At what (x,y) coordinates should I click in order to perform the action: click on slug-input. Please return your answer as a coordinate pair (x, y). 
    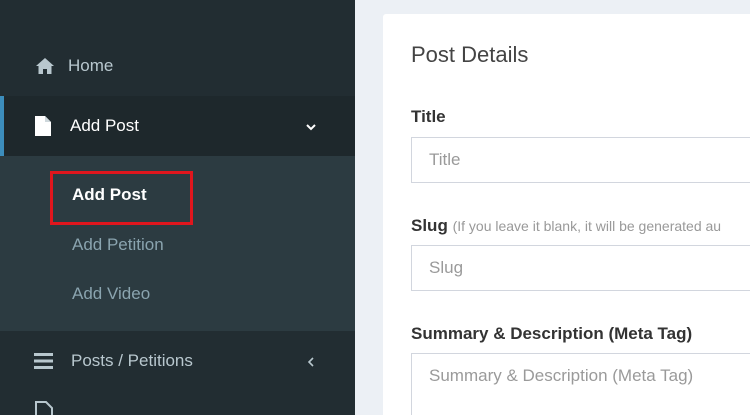
    Looking at the image, I should click on (580, 268).